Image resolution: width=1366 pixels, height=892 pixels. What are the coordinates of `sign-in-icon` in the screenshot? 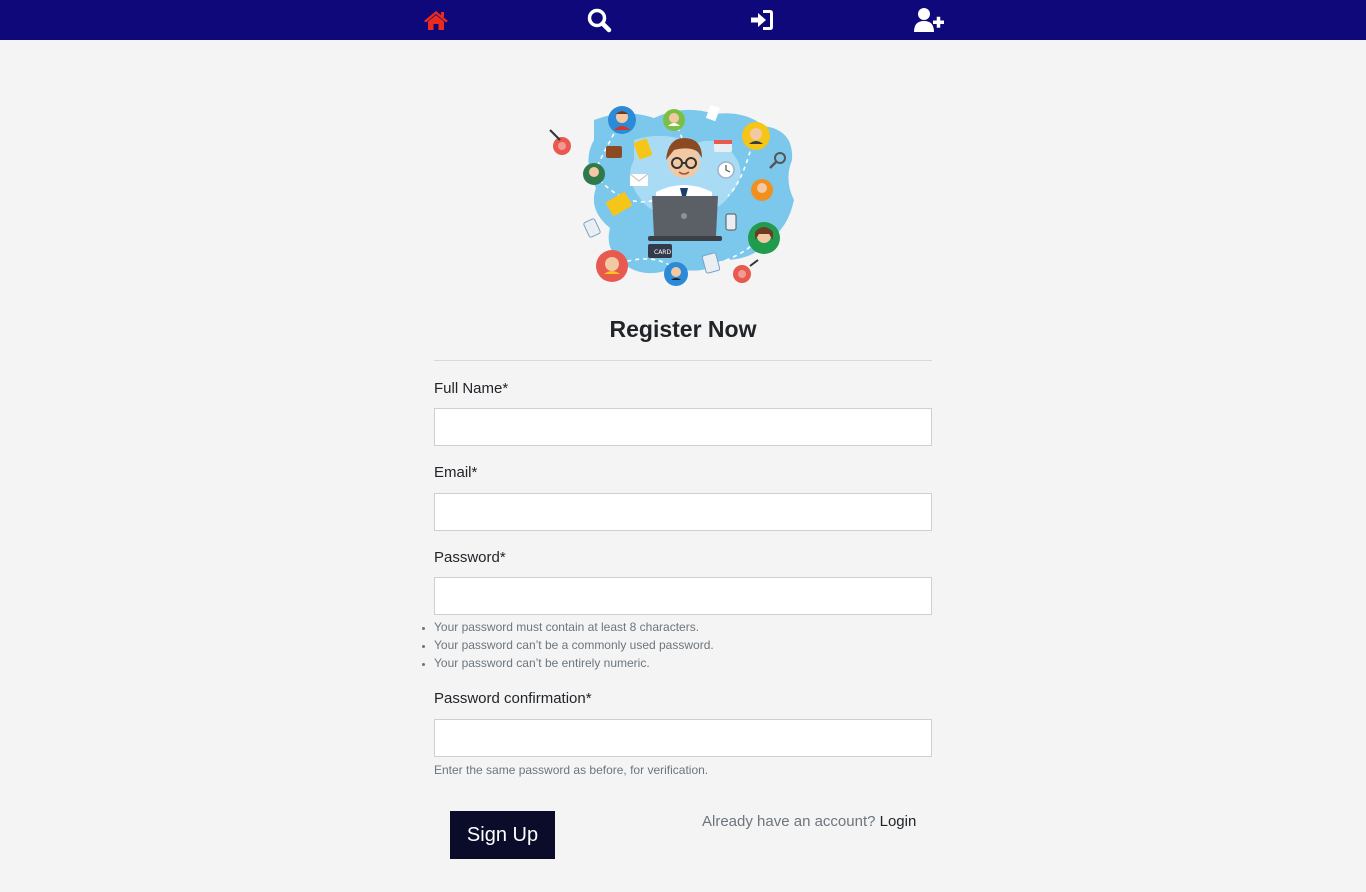 It's located at (762, 20).